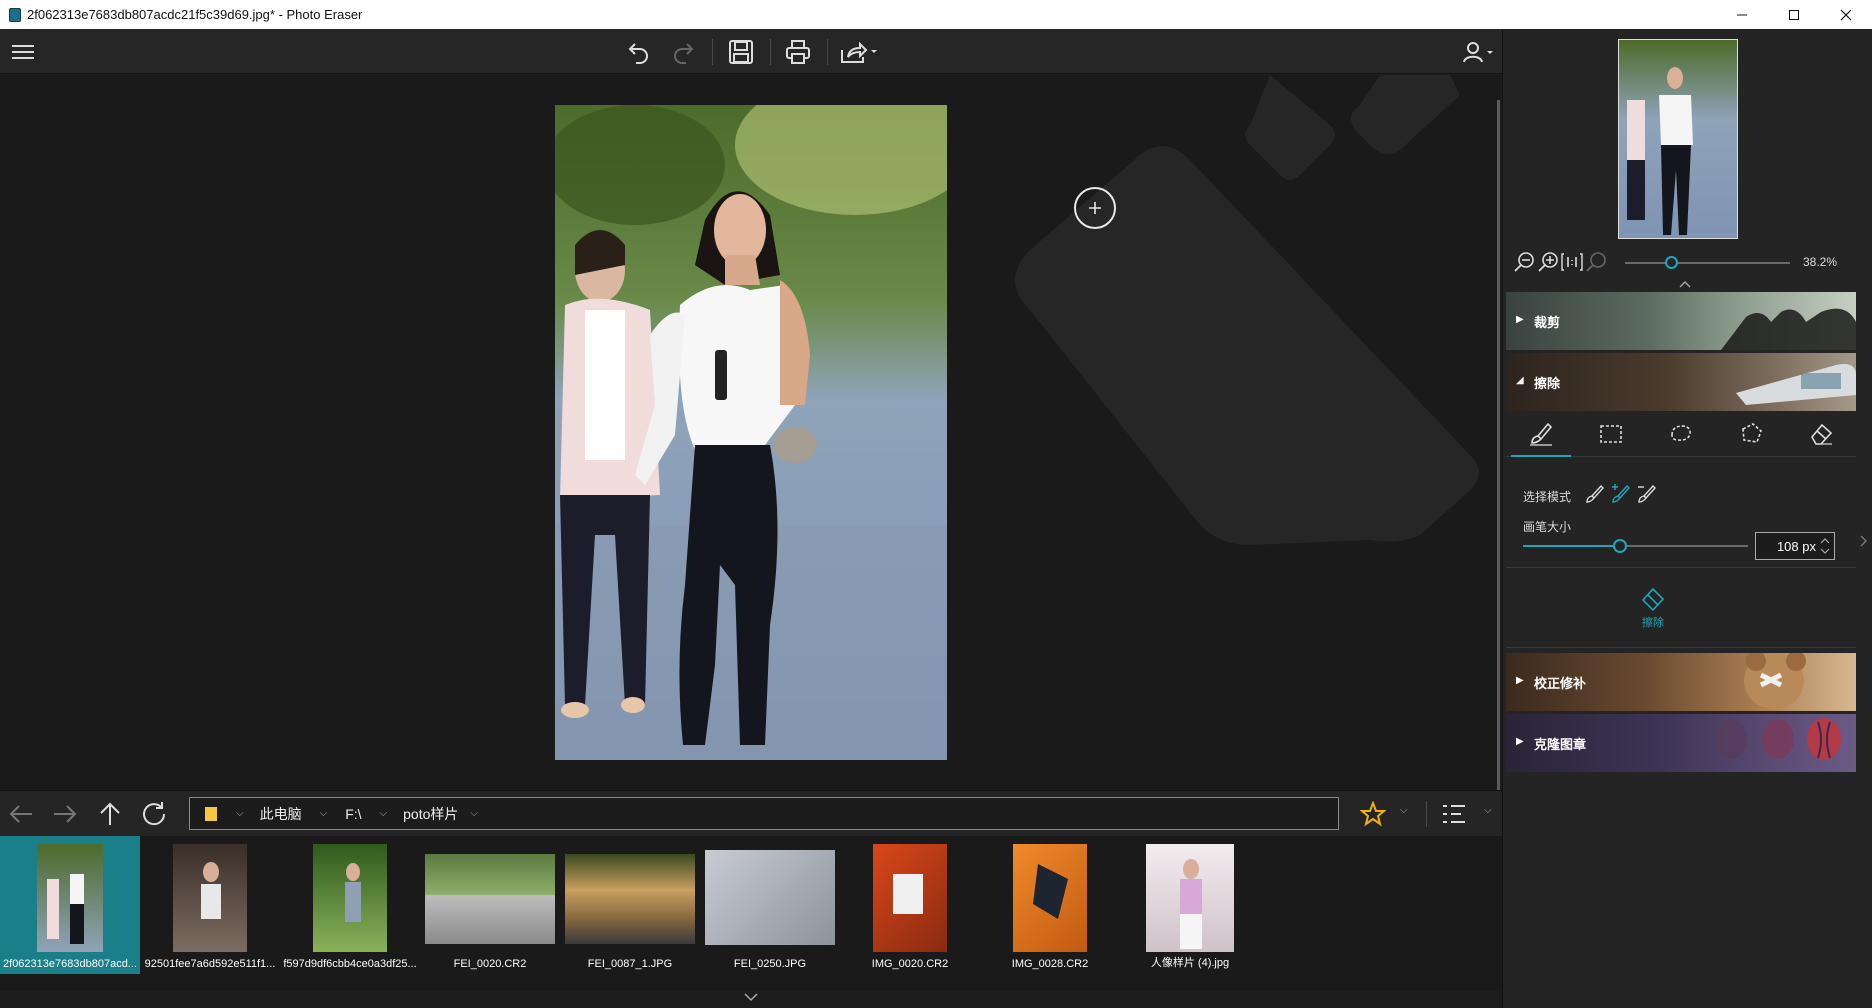 This screenshot has height=1008, width=1872. I want to click on print-icon, so click(798, 52).